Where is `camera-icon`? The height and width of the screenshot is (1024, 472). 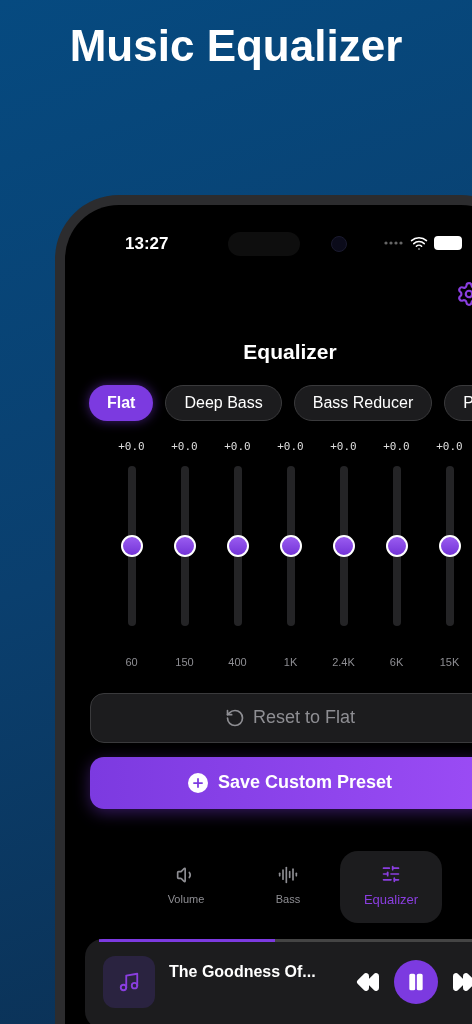
camera-icon is located at coordinates (339, 244).